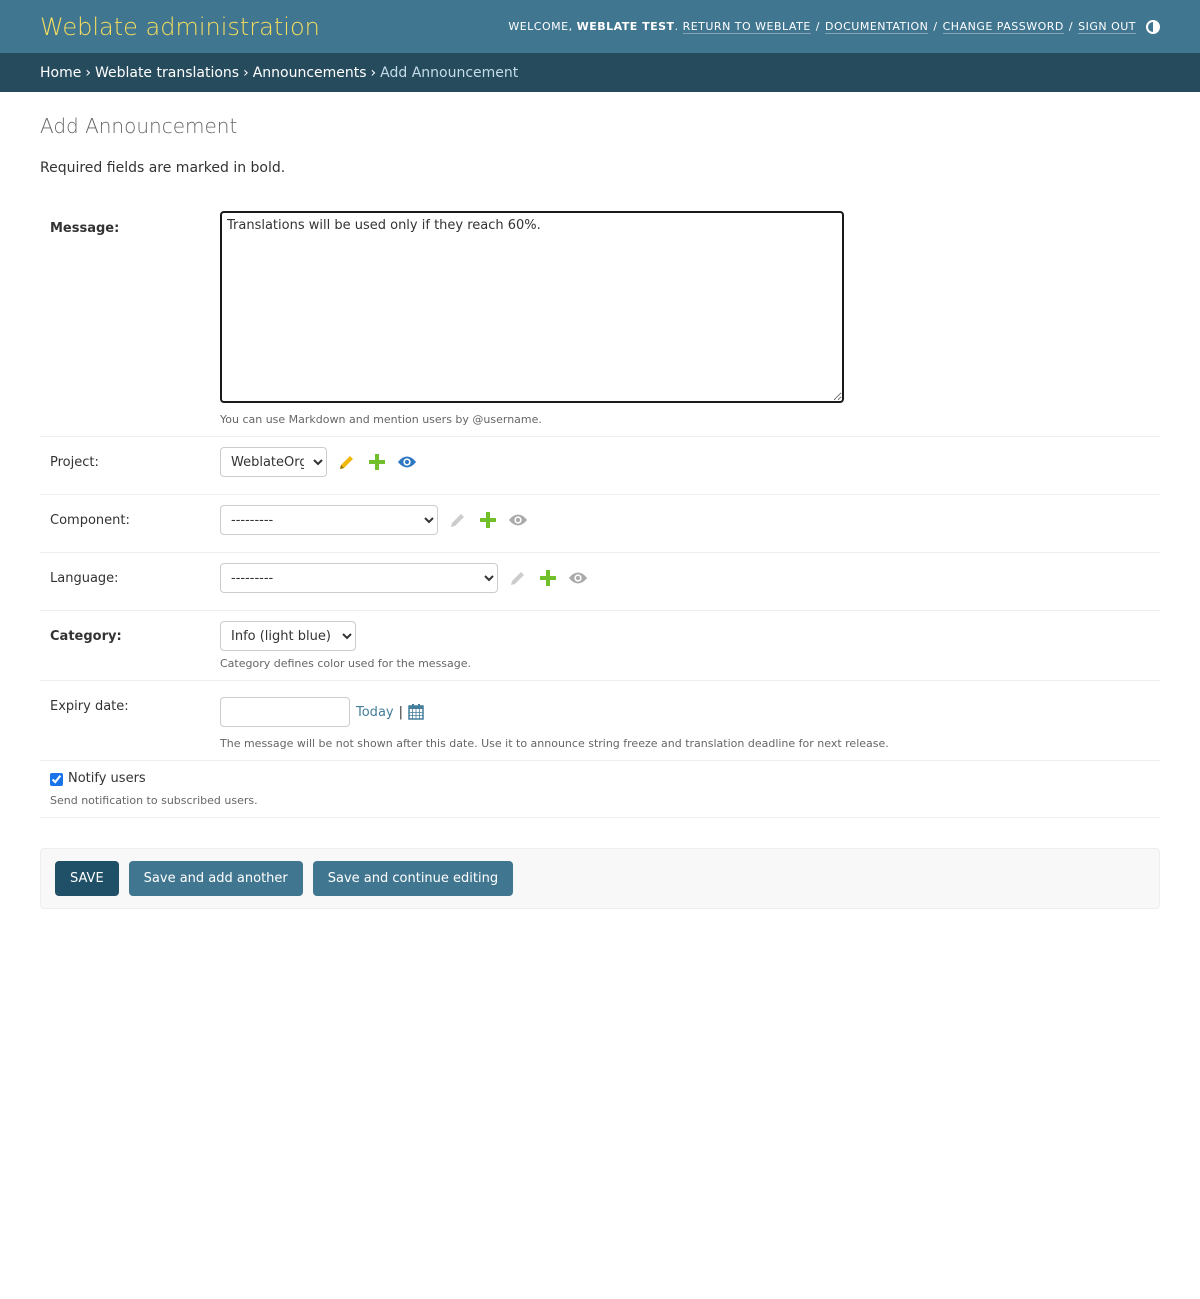 This screenshot has height=1299, width=1200. What do you see at coordinates (540, 26) in the screenshot?
I see `welcome-text: WELCOME,` at bounding box center [540, 26].